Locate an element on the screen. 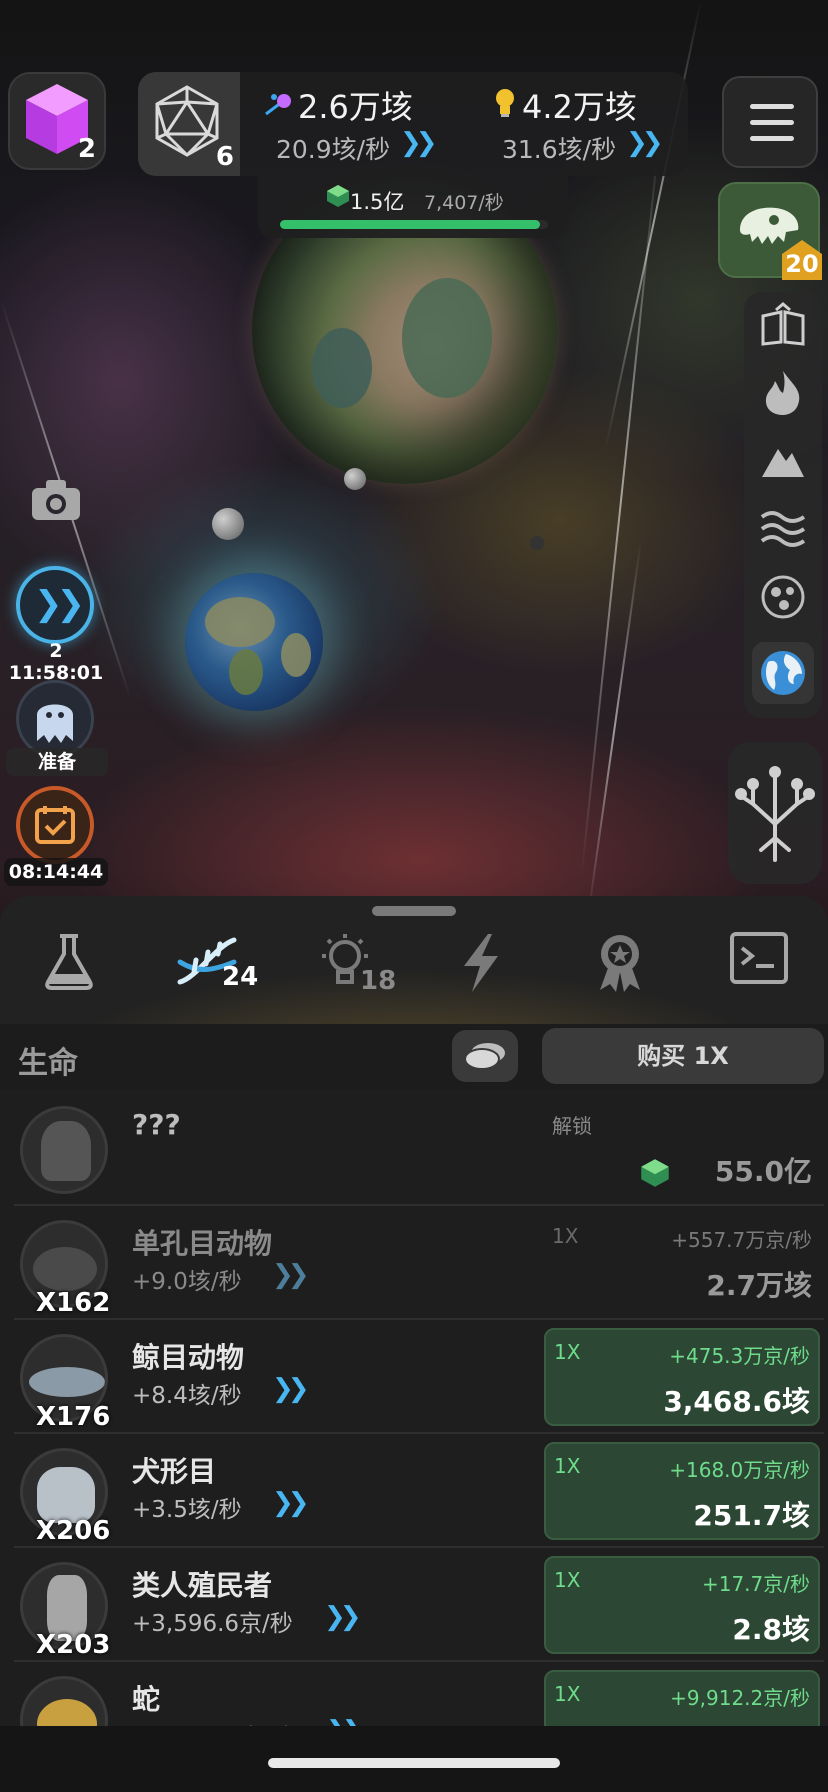 This screenshot has width=828, height=1792. waves-icon is located at coordinates (783, 529).